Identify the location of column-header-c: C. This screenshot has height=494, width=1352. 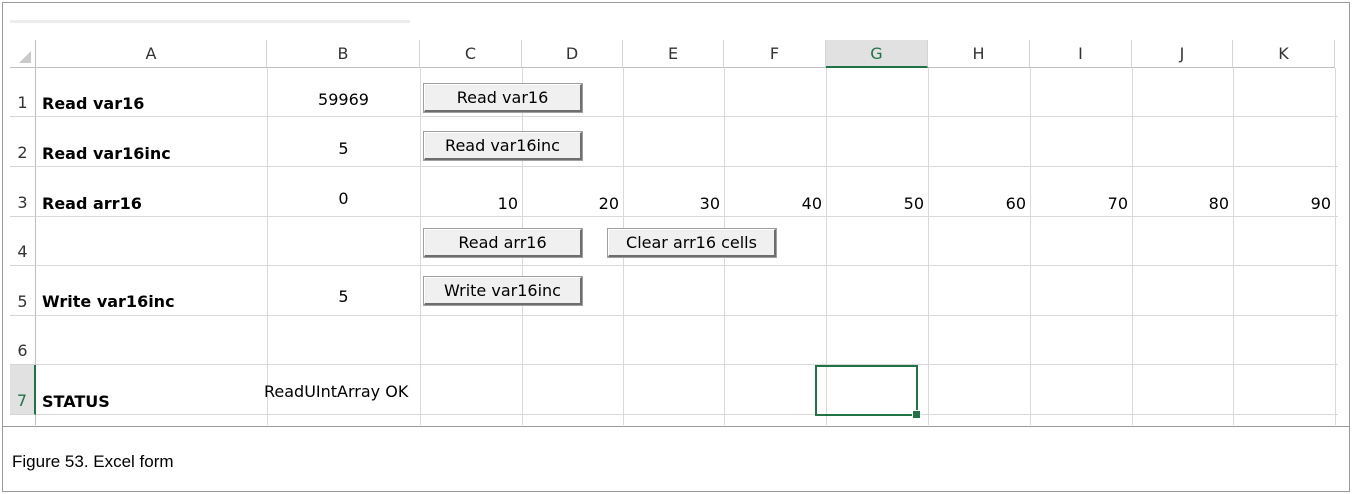
(471, 54).